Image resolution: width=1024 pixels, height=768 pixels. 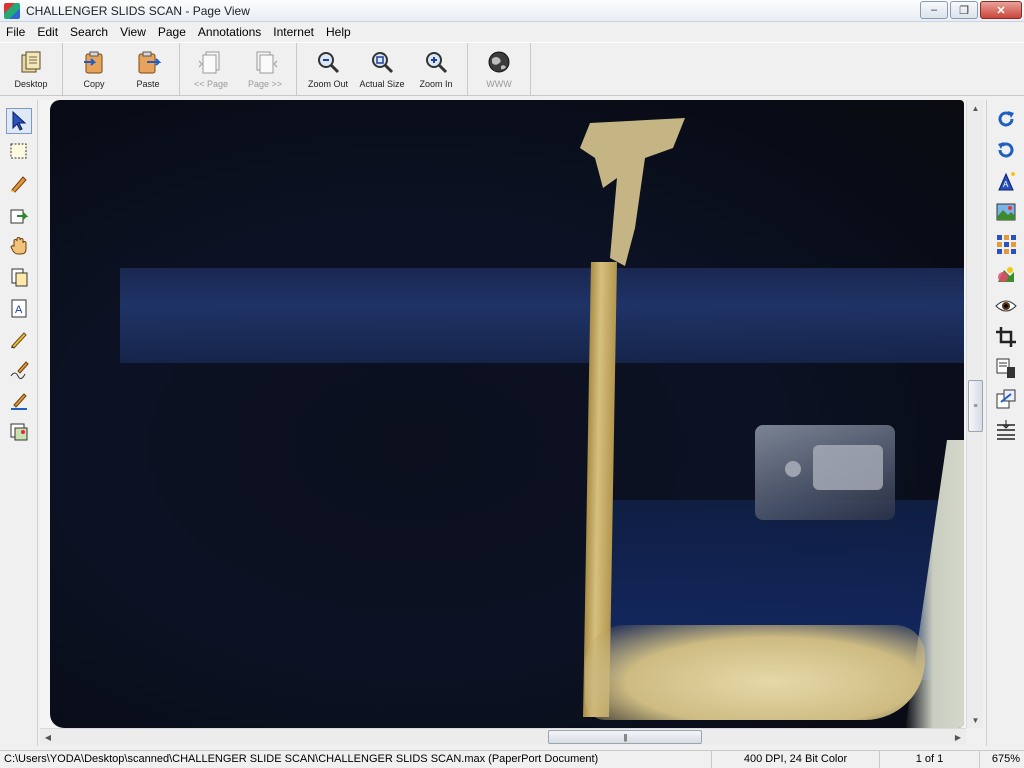 What do you see at coordinates (328, 62) in the screenshot?
I see `zoom-out-icon` at bounding box center [328, 62].